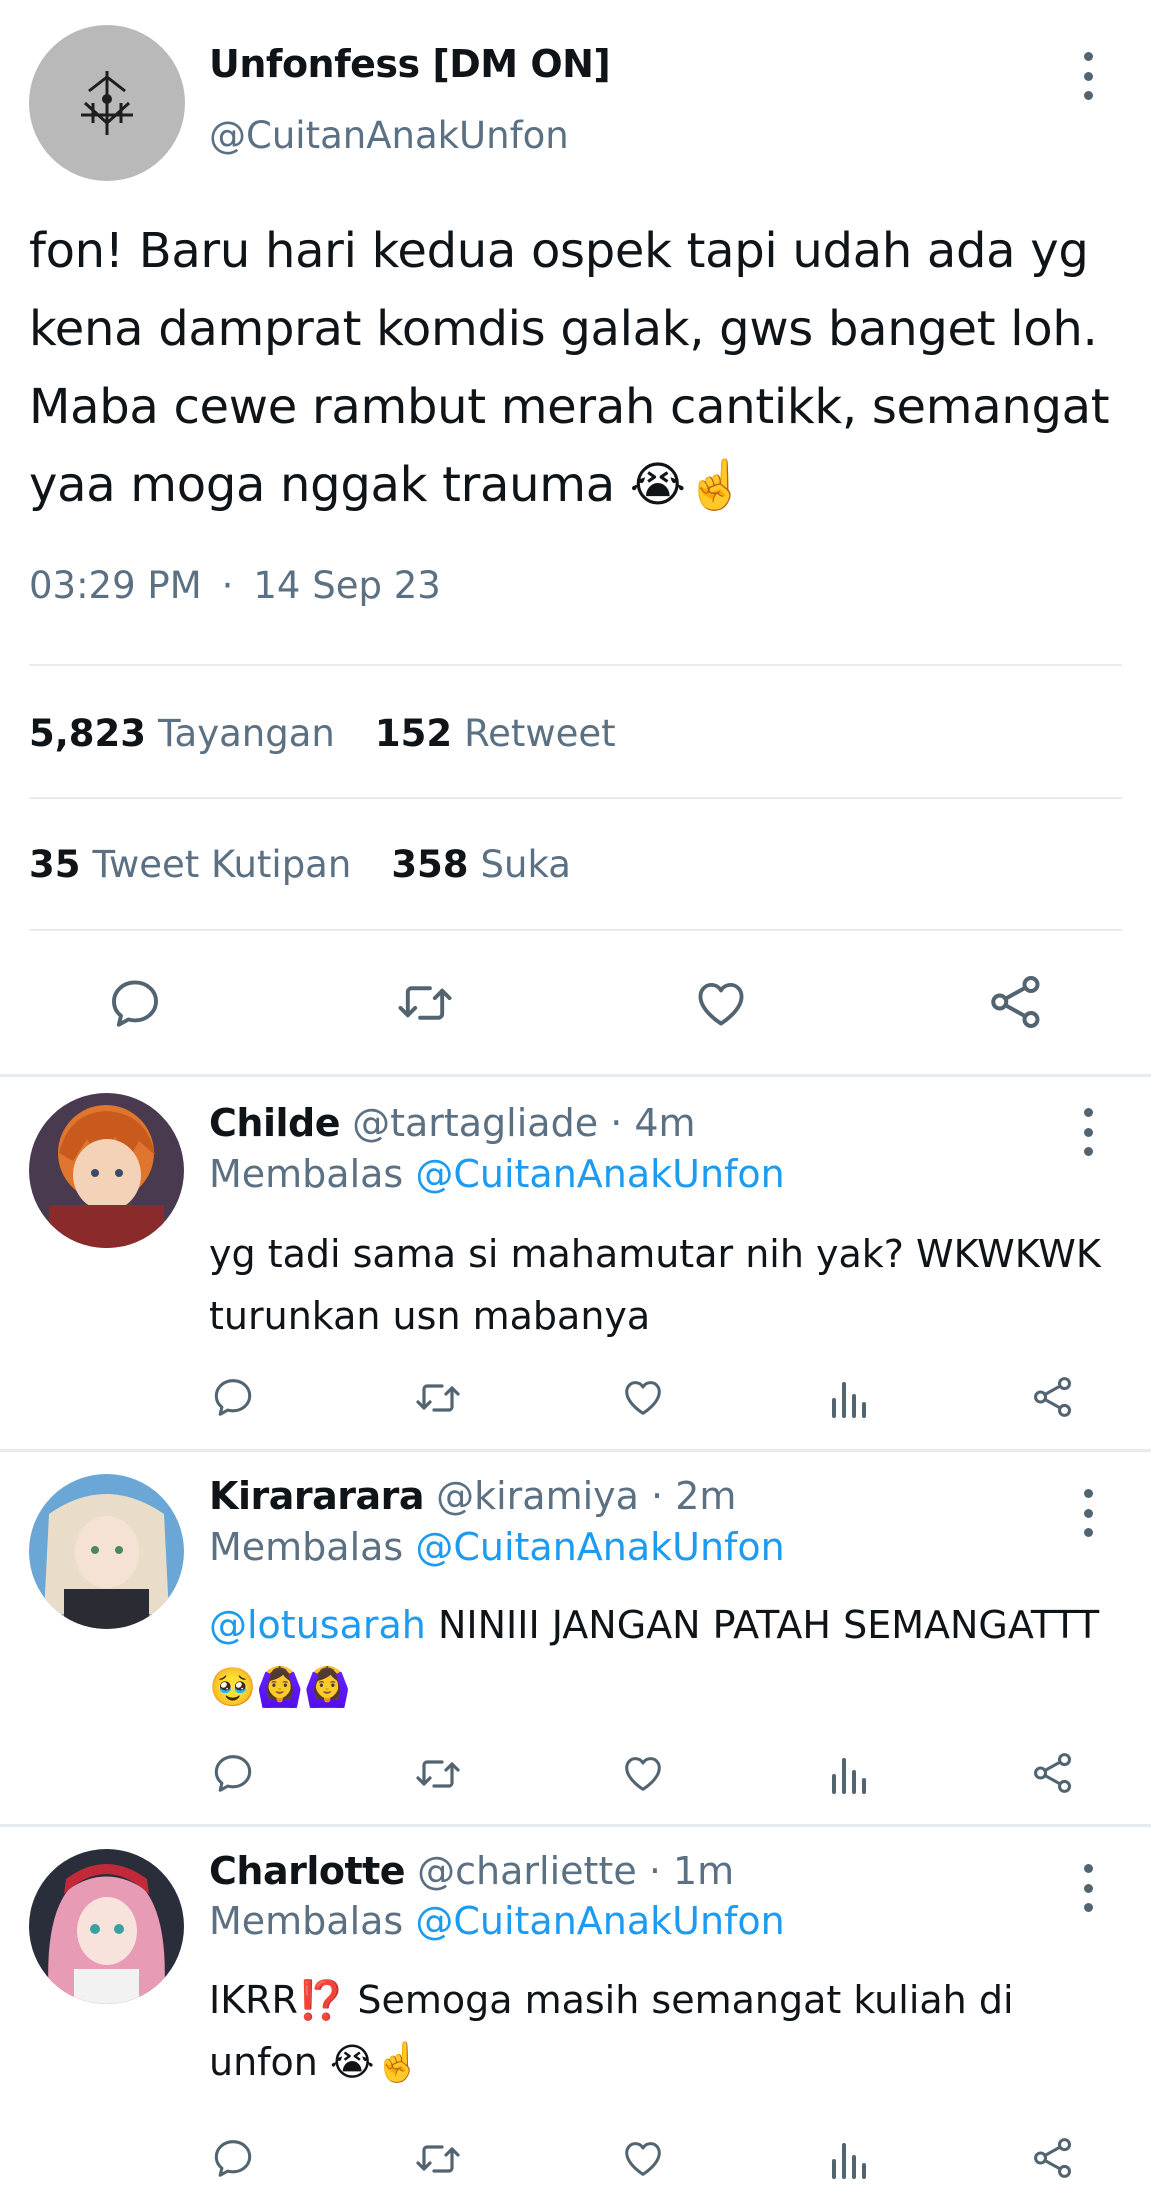  What do you see at coordinates (430, 864) in the screenshot?
I see `likes-count: 358` at bounding box center [430, 864].